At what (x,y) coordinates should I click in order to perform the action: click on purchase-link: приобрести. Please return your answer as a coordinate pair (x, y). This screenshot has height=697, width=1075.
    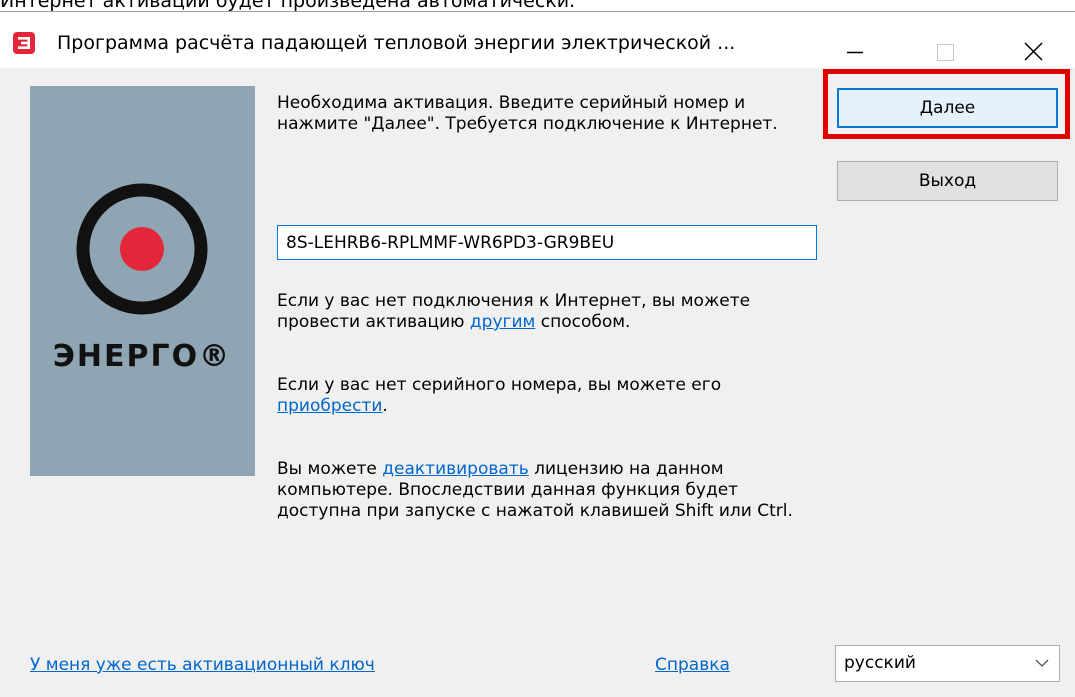
    Looking at the image, I should click on (329, 406).